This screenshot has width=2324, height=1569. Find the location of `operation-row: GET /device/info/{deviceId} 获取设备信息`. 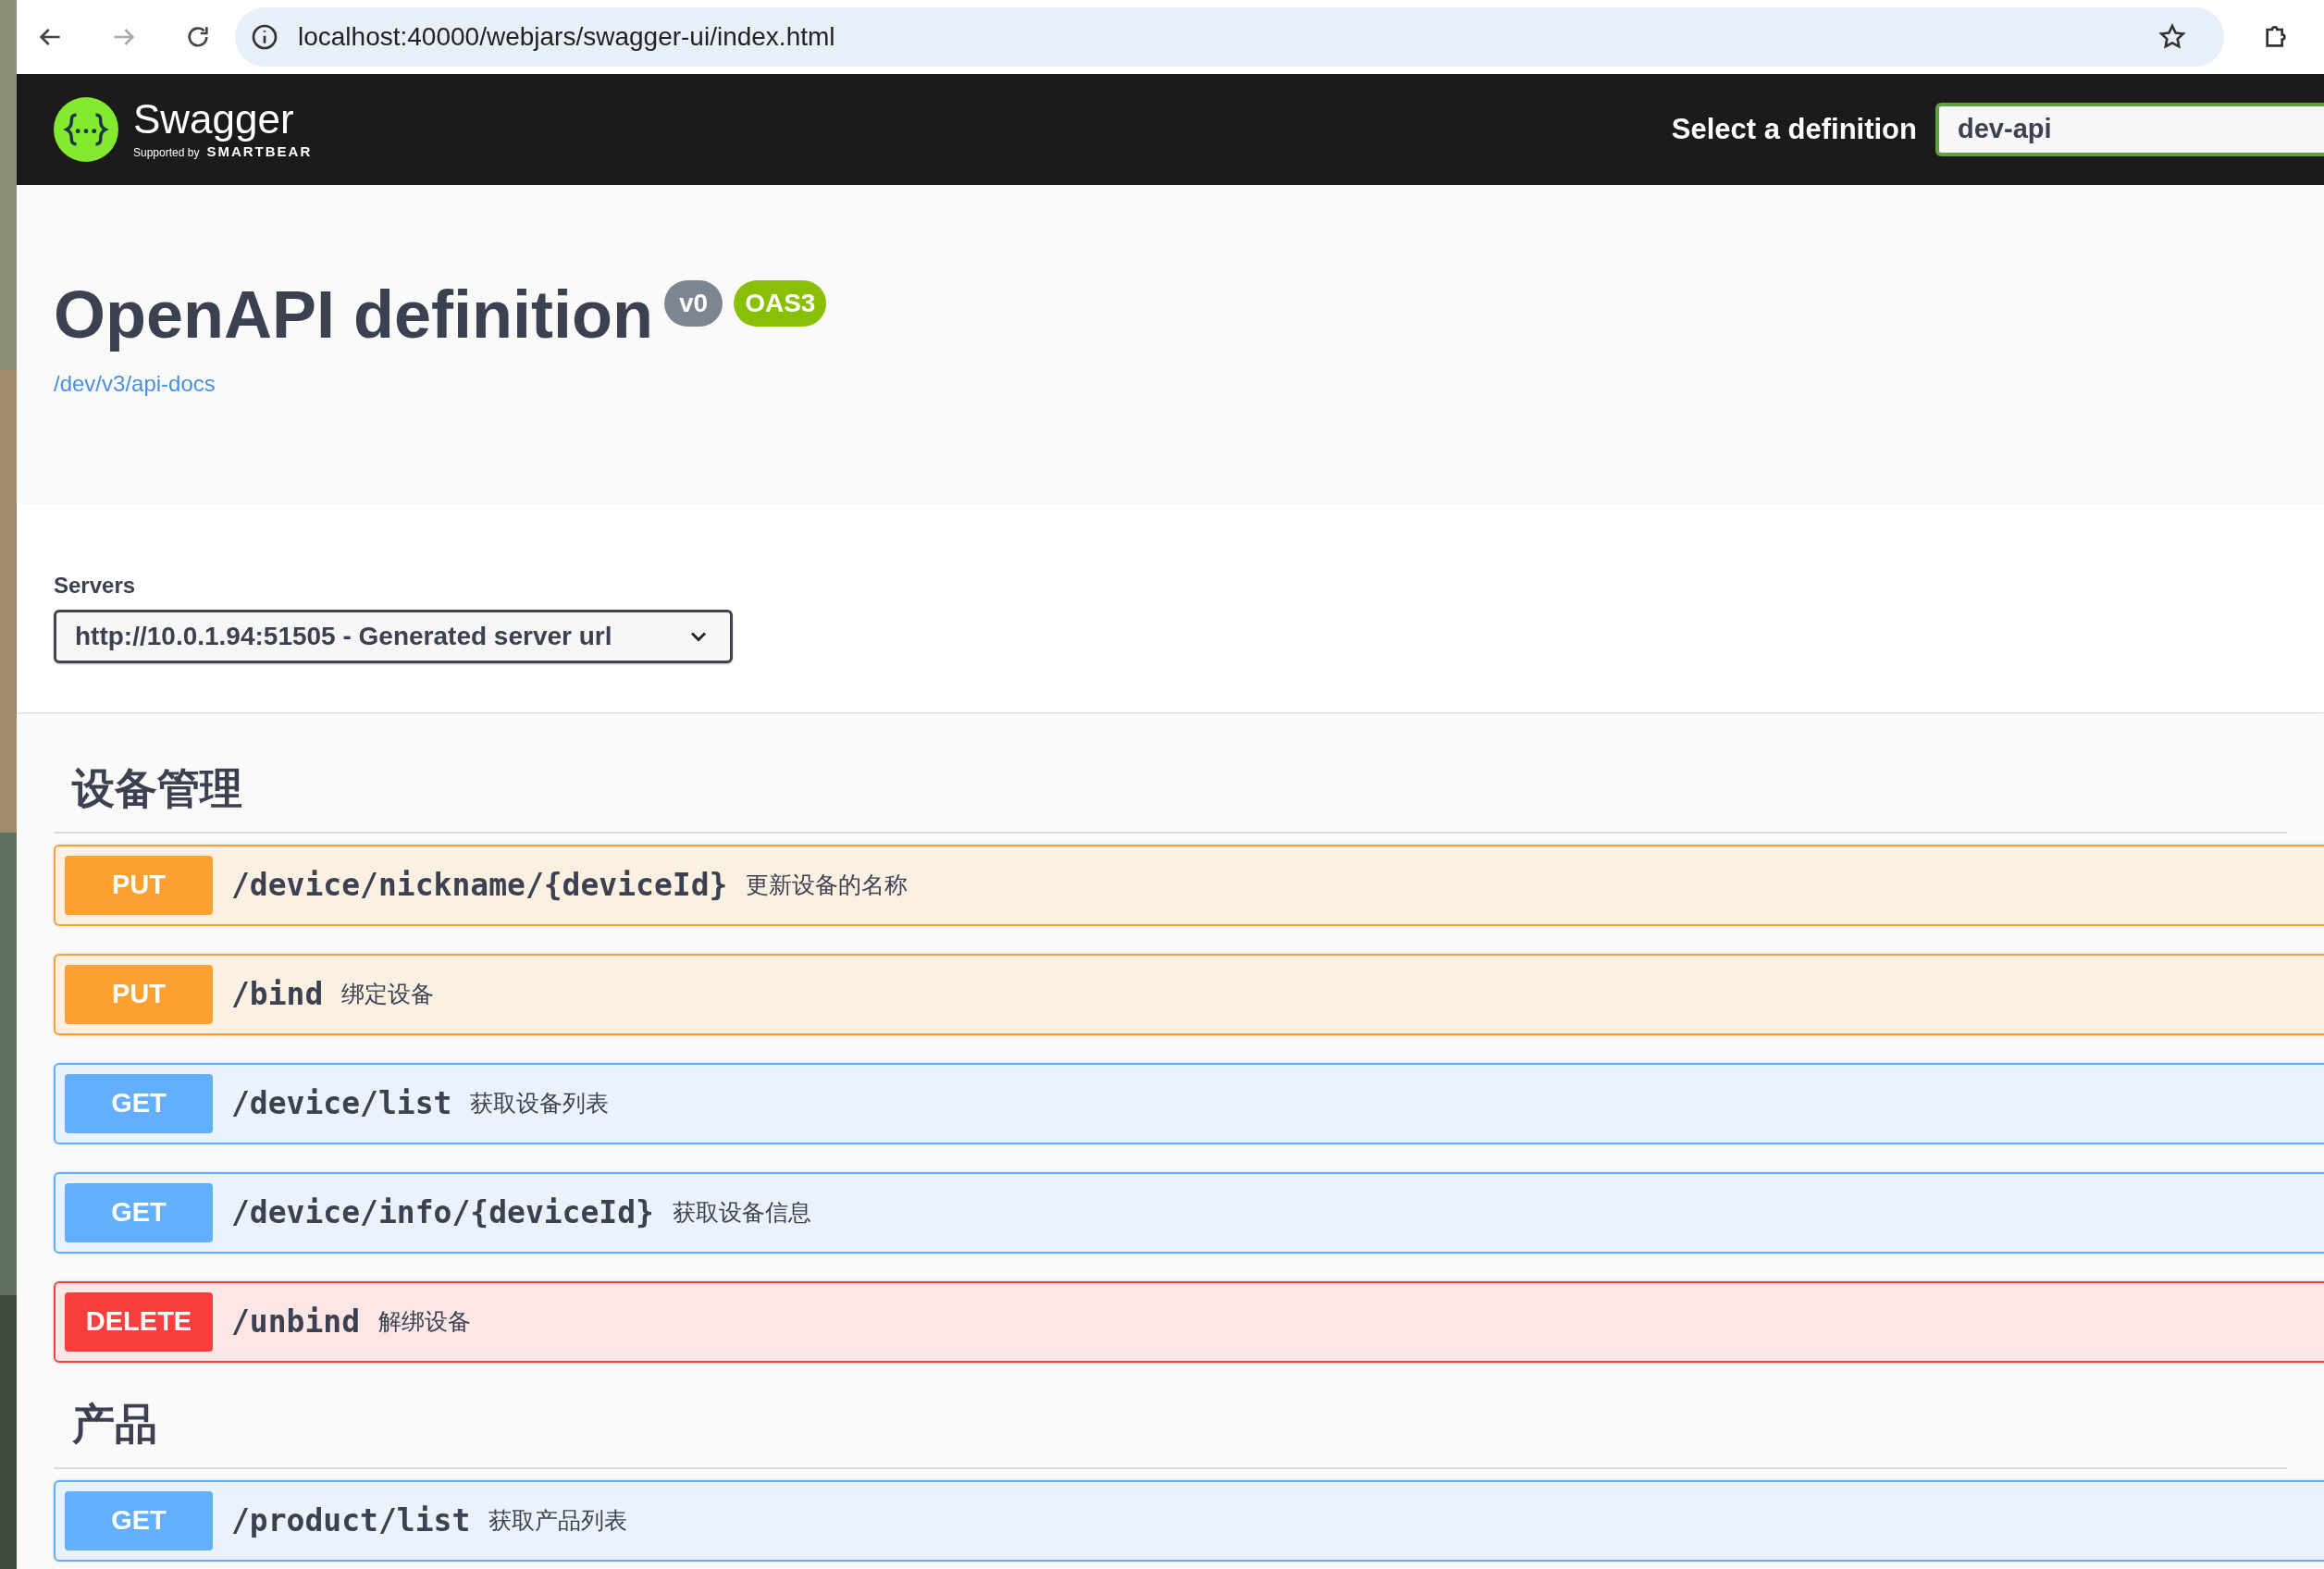

operation-row: GET /device/info/{deviceId} 获取设备信息 is located at coordinates (1189, 1213).